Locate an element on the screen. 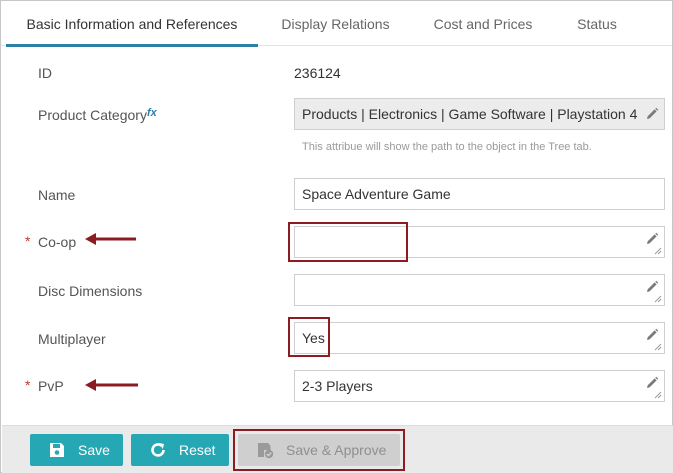 The image size is (673, 473). coop-label: Co-op is located at coordinates (57, 242).